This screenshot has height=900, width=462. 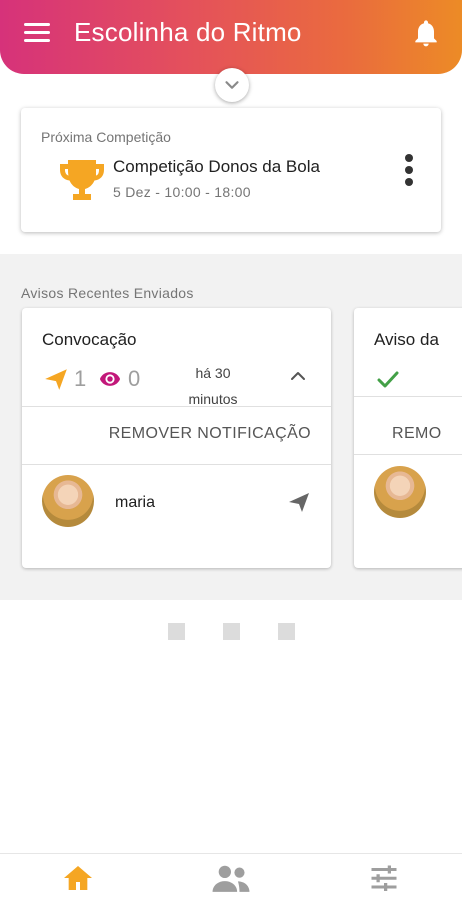 What do you see at coordinates (110, 379) in the screenshot?
I see `eye-icon` at bounding box center [110, 379].